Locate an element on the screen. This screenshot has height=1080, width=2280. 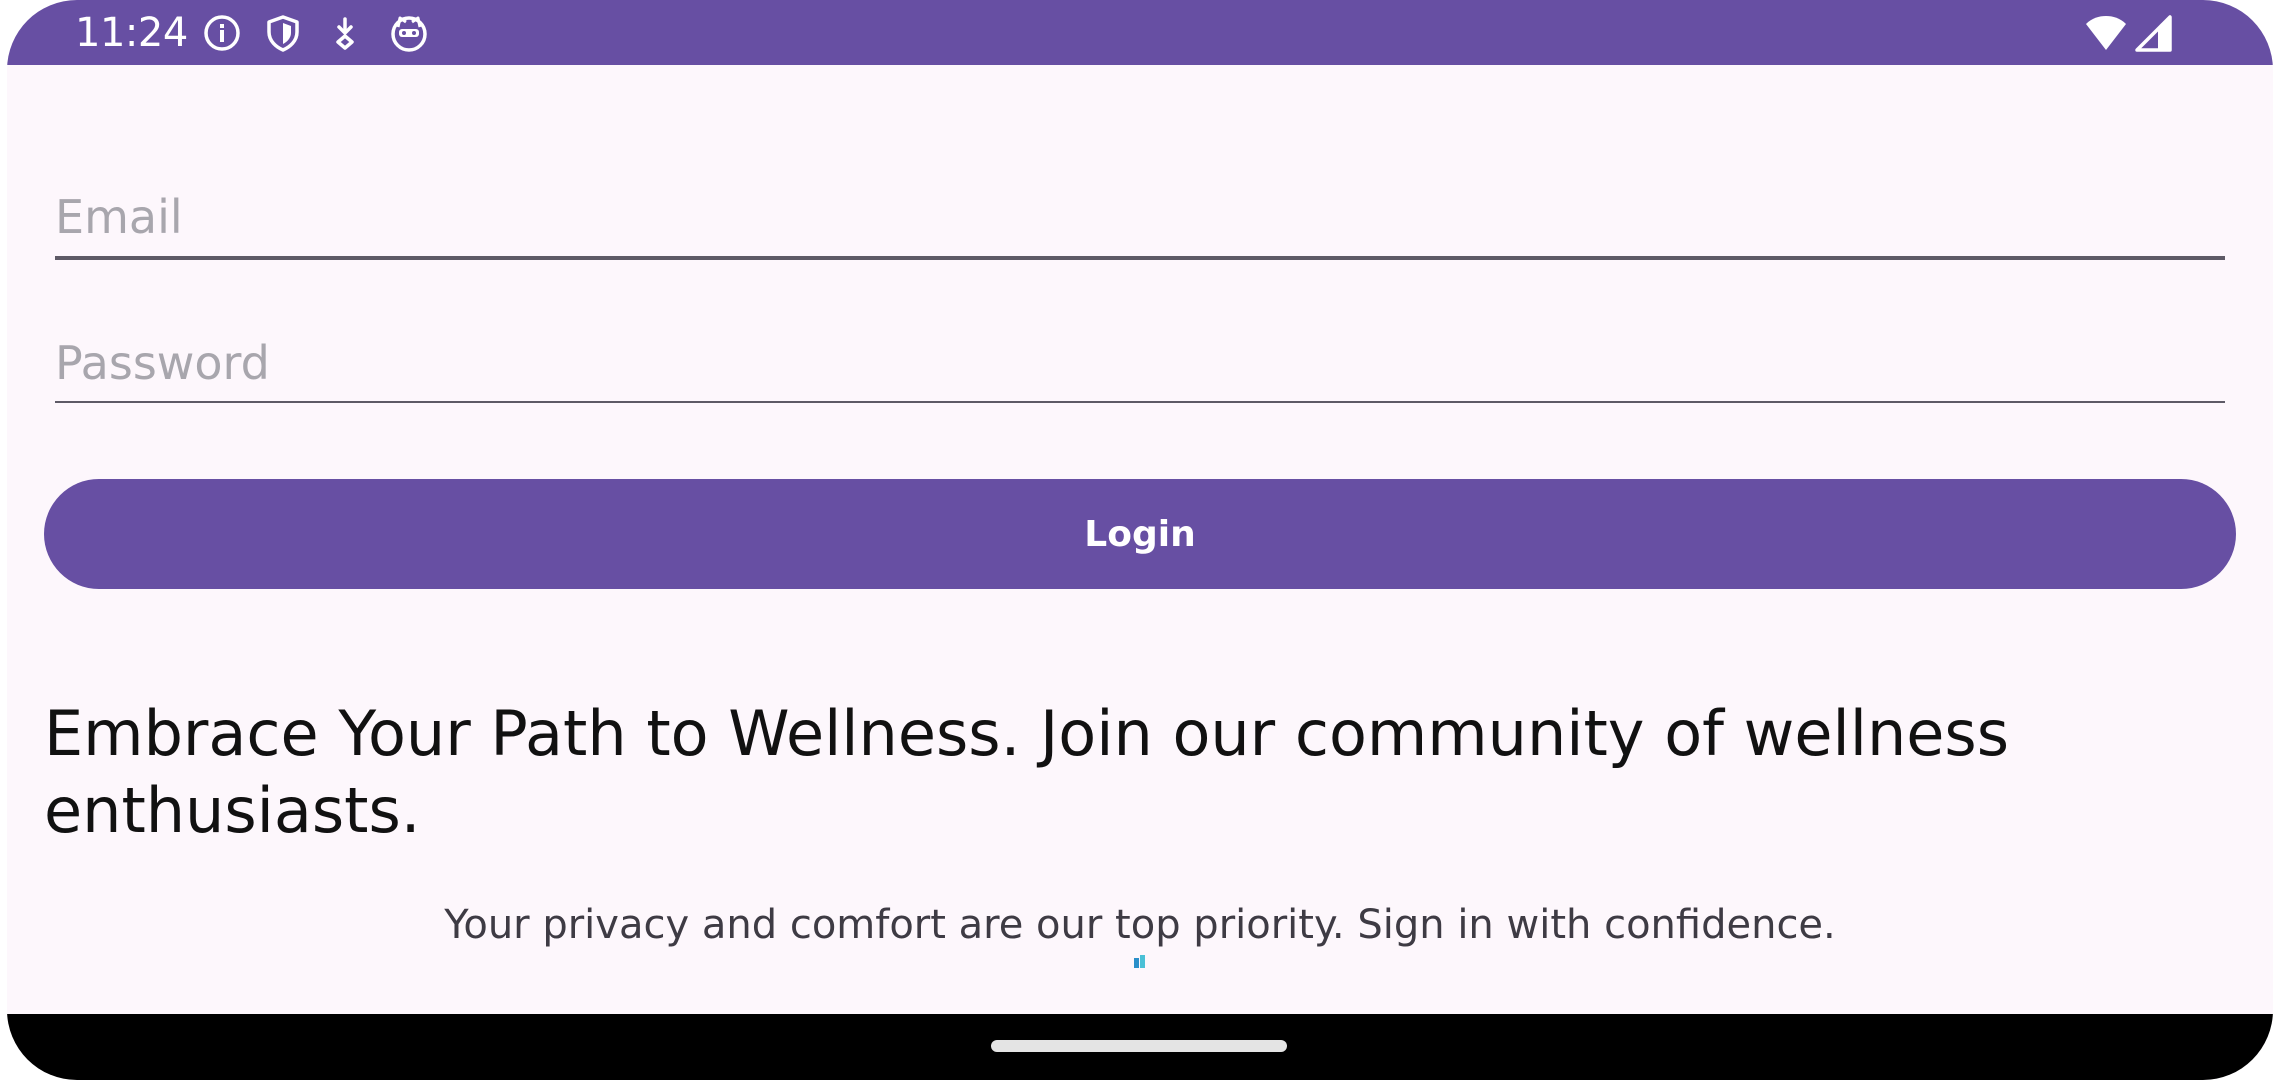
download-icon is located at coordinates (345, 33).